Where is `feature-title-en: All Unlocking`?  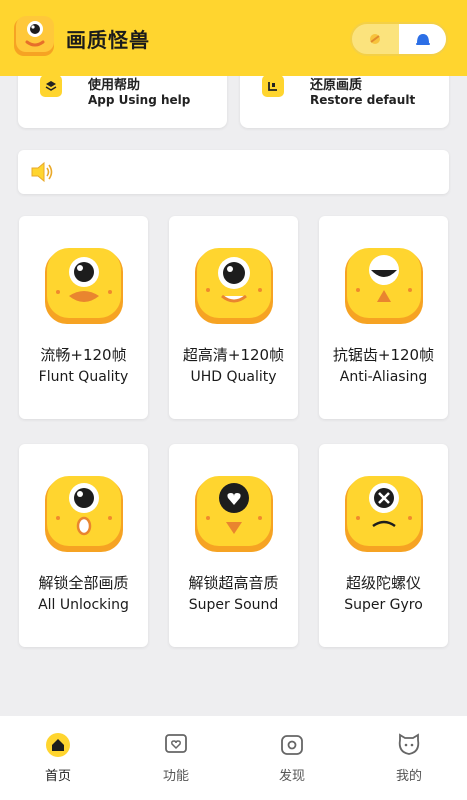 feature-title-en: All Unlocking is located at coordinates (83, 605).